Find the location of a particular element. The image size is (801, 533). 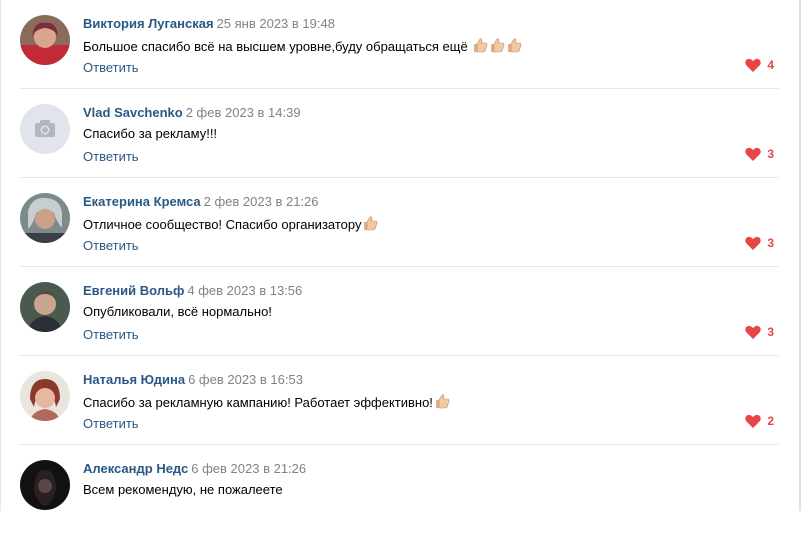

like-button: 4 is located at coordinates (759, 65).